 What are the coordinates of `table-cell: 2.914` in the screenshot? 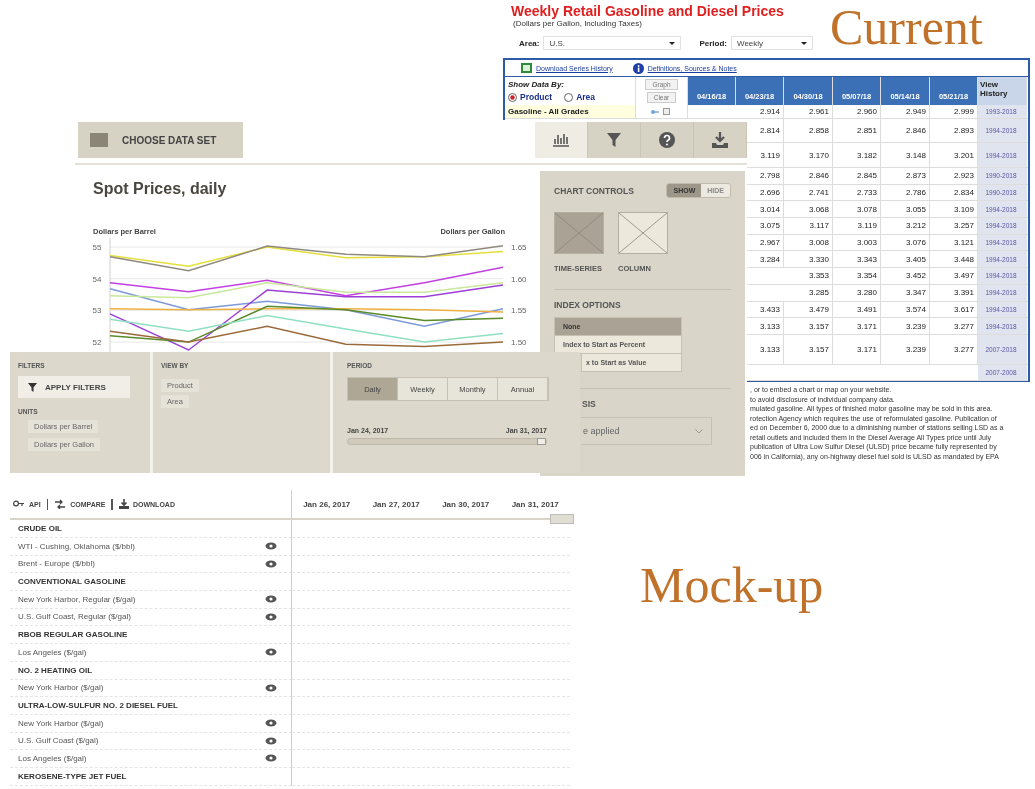 It's located at (769, 111).